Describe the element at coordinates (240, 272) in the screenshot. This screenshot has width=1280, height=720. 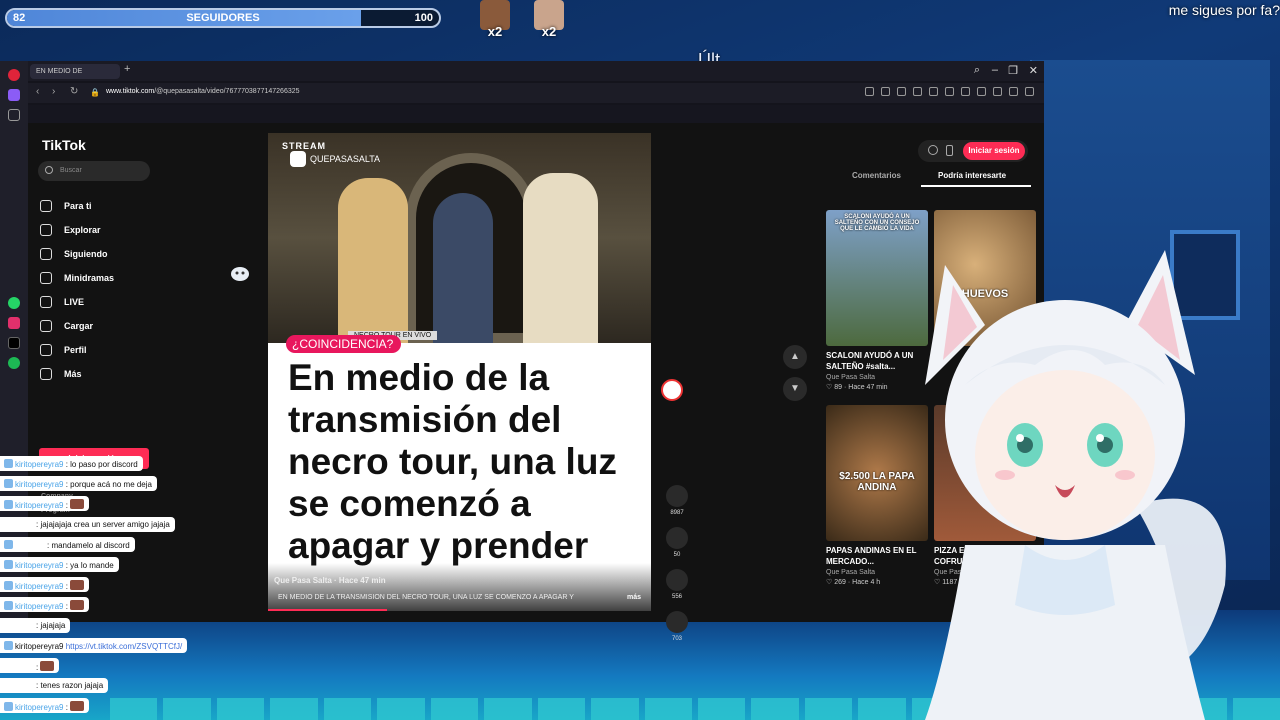
I see `mascot-sprite` at that location.